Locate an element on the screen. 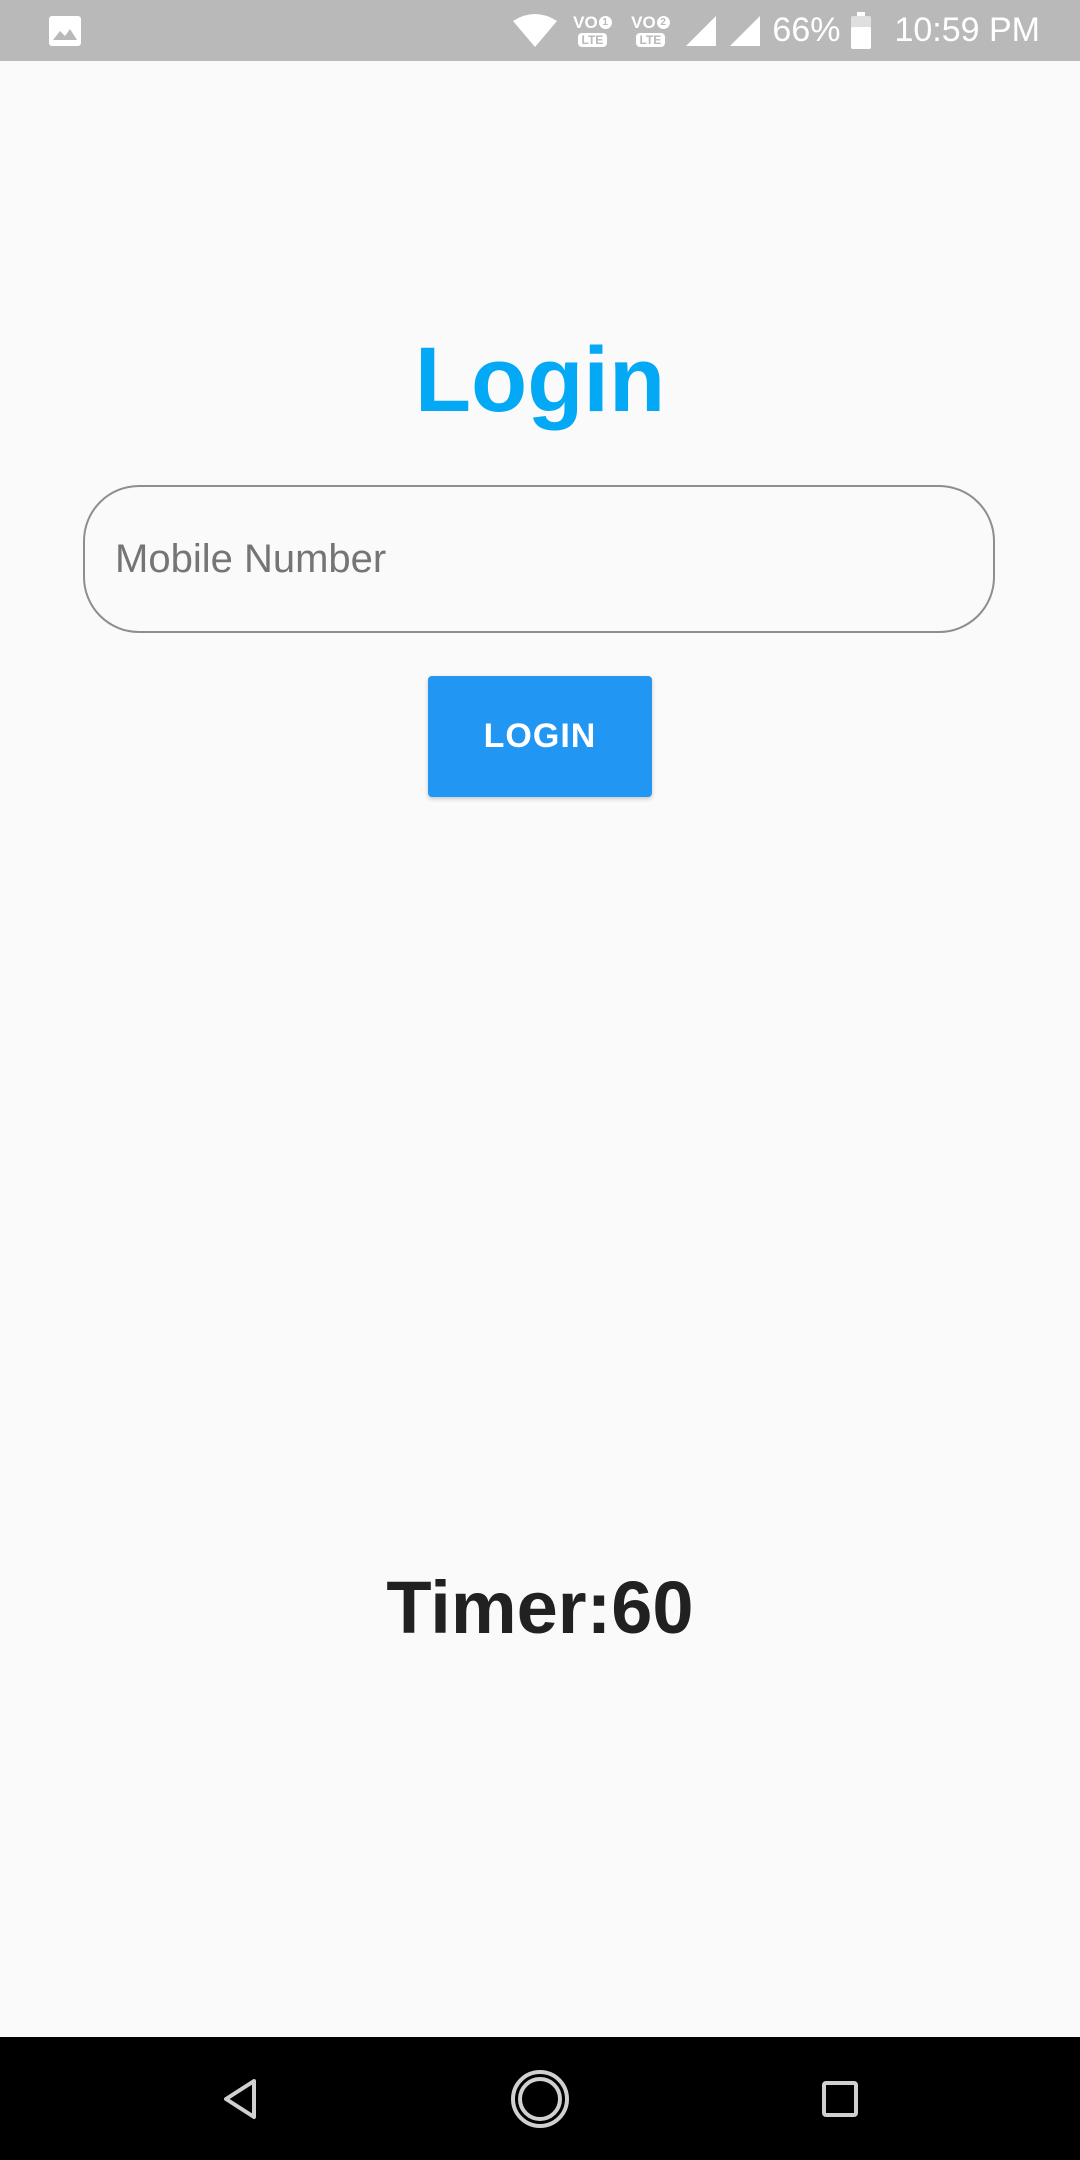 This screenshot has height=2160, width=1080. status-icons: VO 1 LTE VO 2 LTE 66% 10:59 PM is located at coordinates (776, 30).